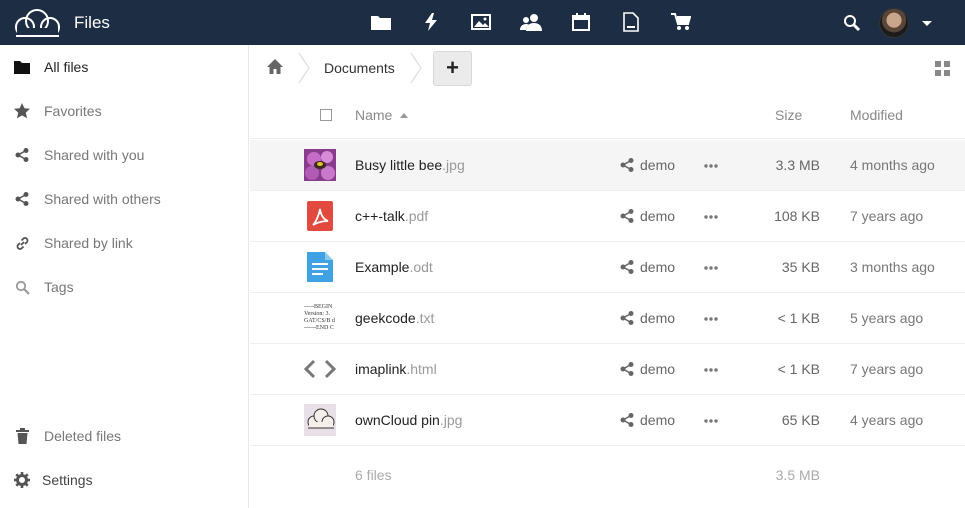 The image size is (965, 508). Describe the element at coordinates (788, 115) in the screenshot. I see `column-size-header: Size` at that location.